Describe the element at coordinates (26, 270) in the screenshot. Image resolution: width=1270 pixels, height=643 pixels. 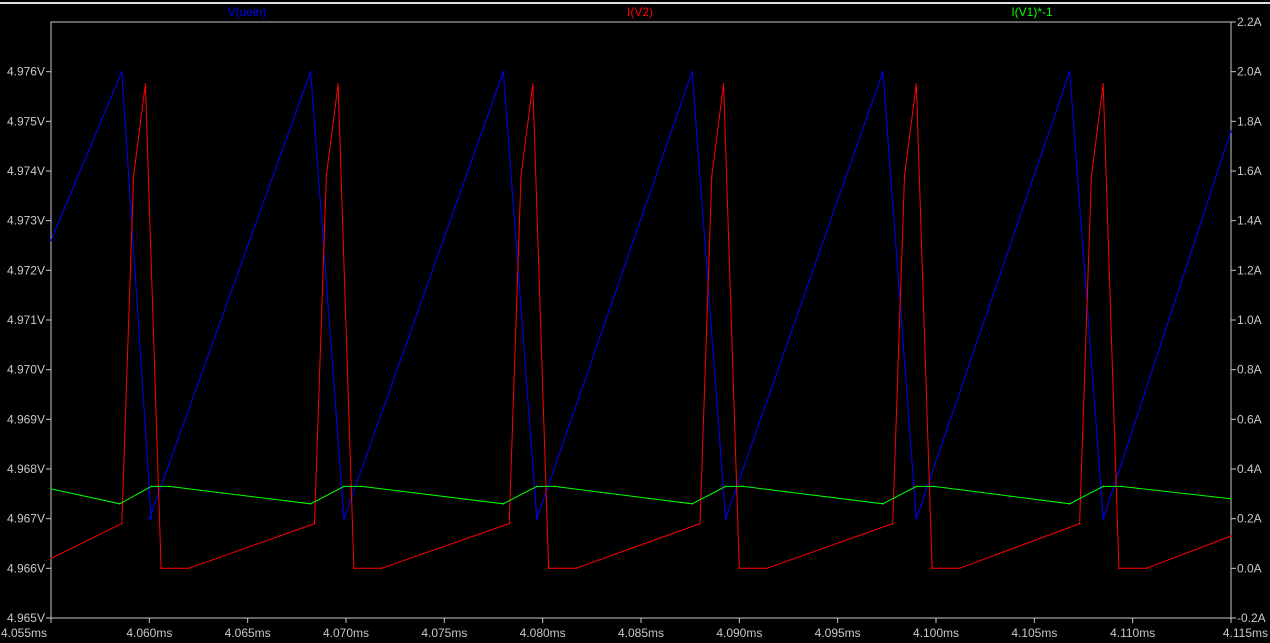
I see `left-y-tick-label: 4.972V` at that location.